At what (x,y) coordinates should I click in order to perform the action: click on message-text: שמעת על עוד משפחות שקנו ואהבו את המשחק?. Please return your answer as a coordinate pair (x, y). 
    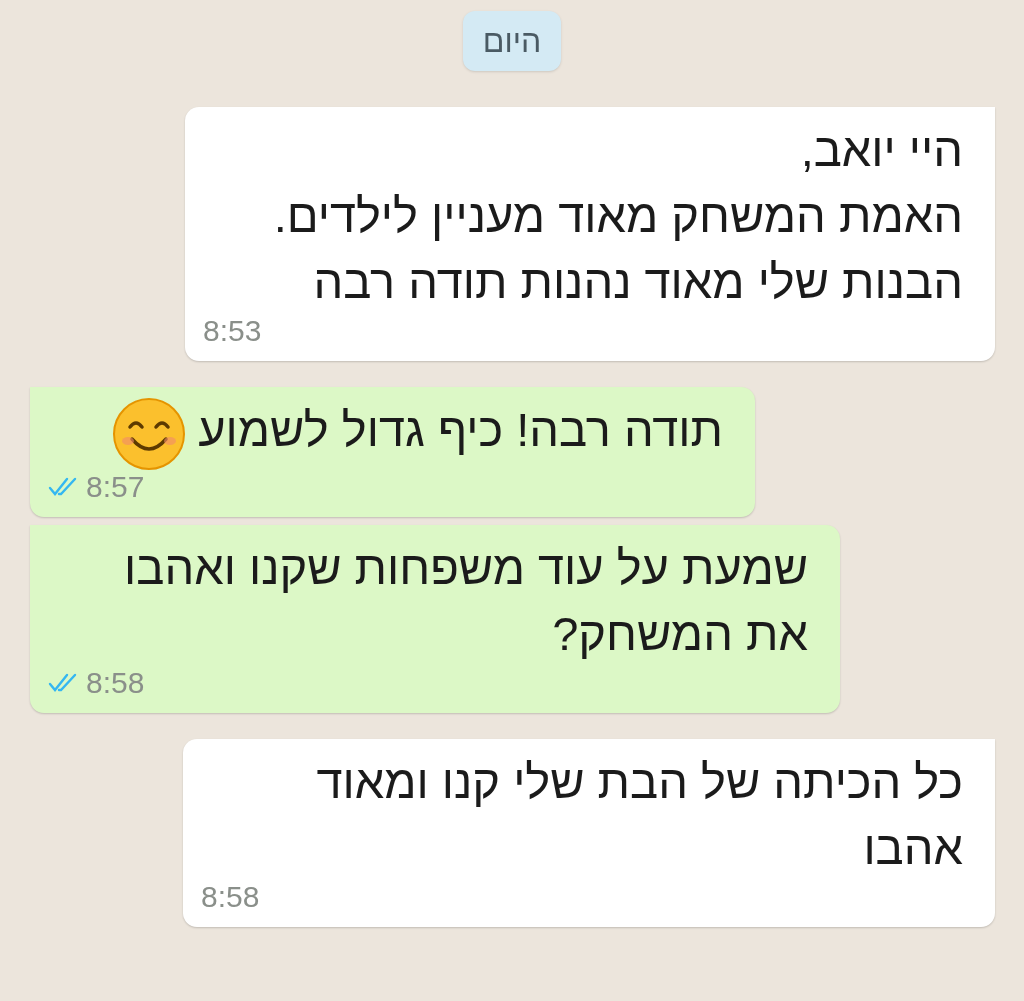
    Looking at the image, I should click on (466, 600).